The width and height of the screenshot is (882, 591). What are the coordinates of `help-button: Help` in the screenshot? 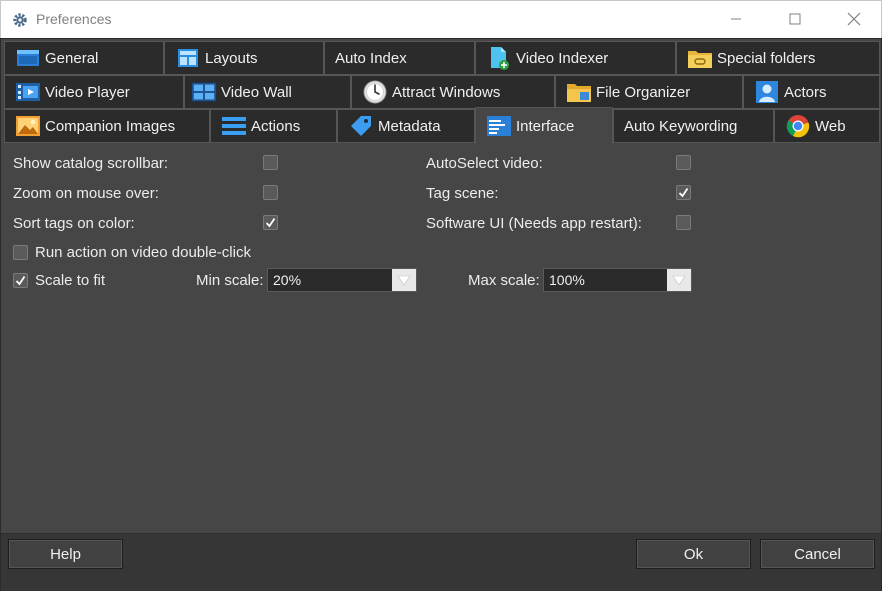 It's located at (65, 554).